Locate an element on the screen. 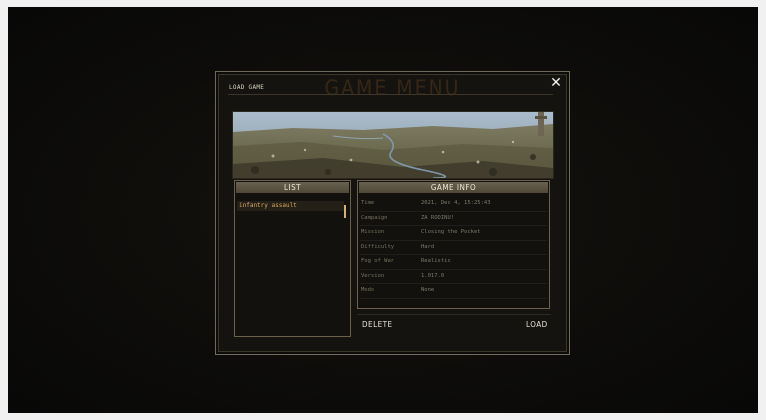 Image resolution: width=766 pixels, height=420 pixels. info-label: Version is located at coordinates (373, 275).